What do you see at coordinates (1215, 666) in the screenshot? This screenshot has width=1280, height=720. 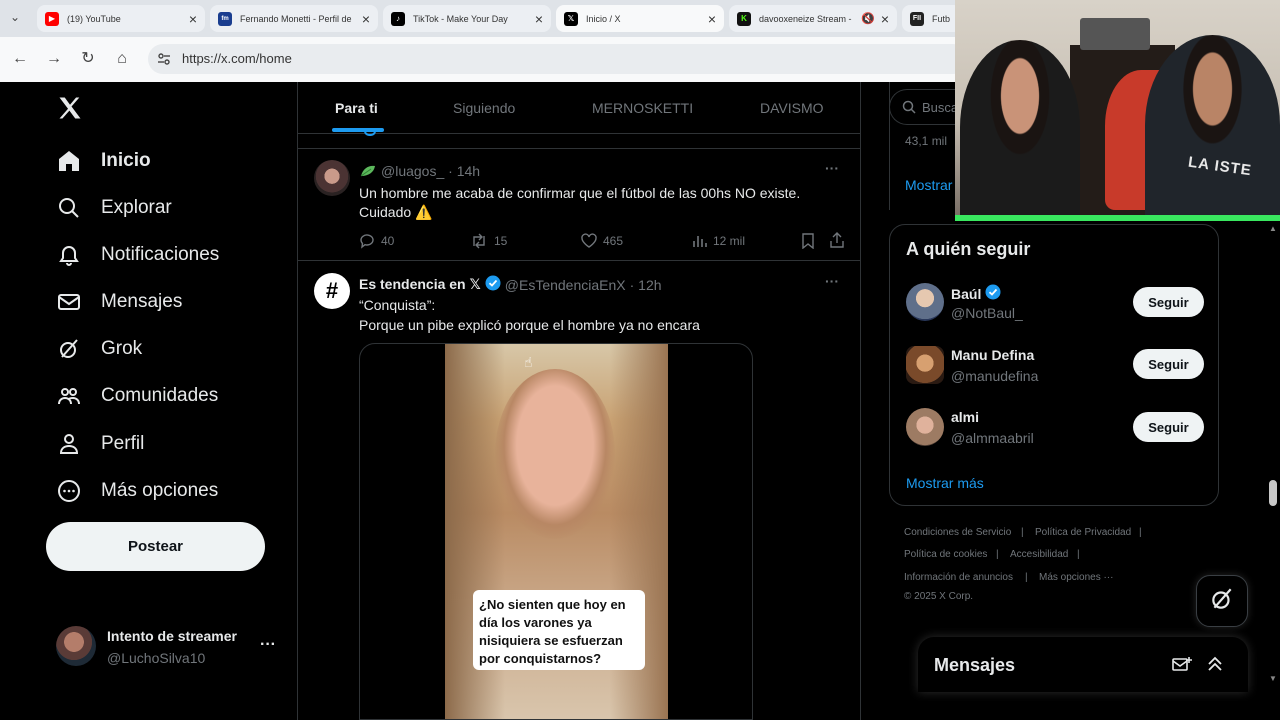 I see `expand-chevron-icon` at bounding box center [1215, 666].